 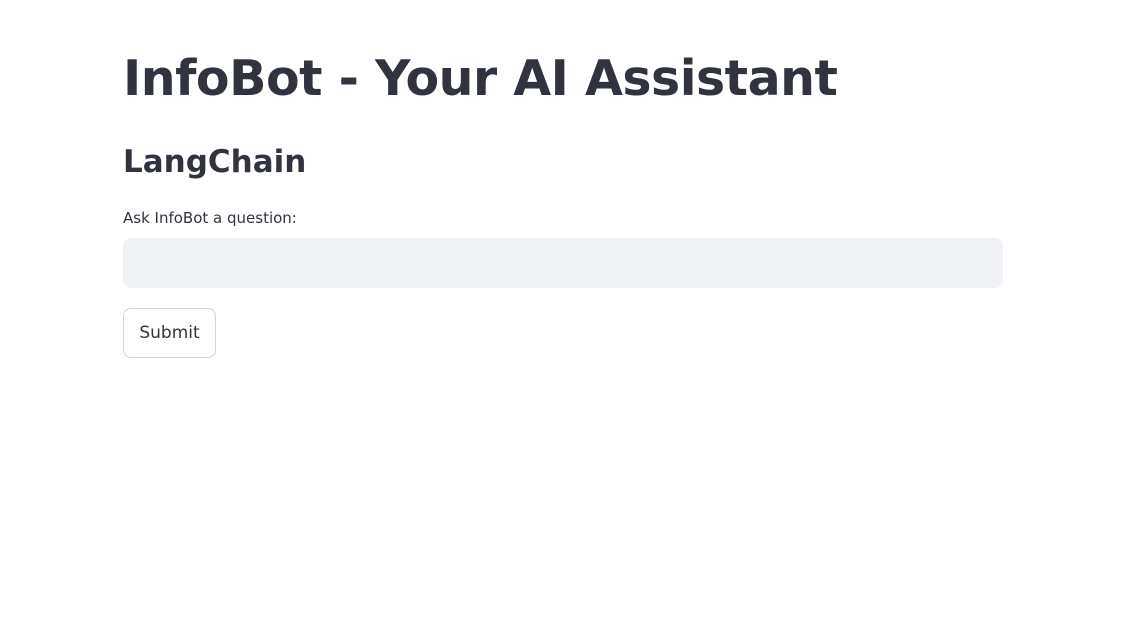 What do you see at coordinates (480, 78) in the screenshot?
I see `page-title: InfoBot - Your AI Assistant` at bounding box center [480, 78].